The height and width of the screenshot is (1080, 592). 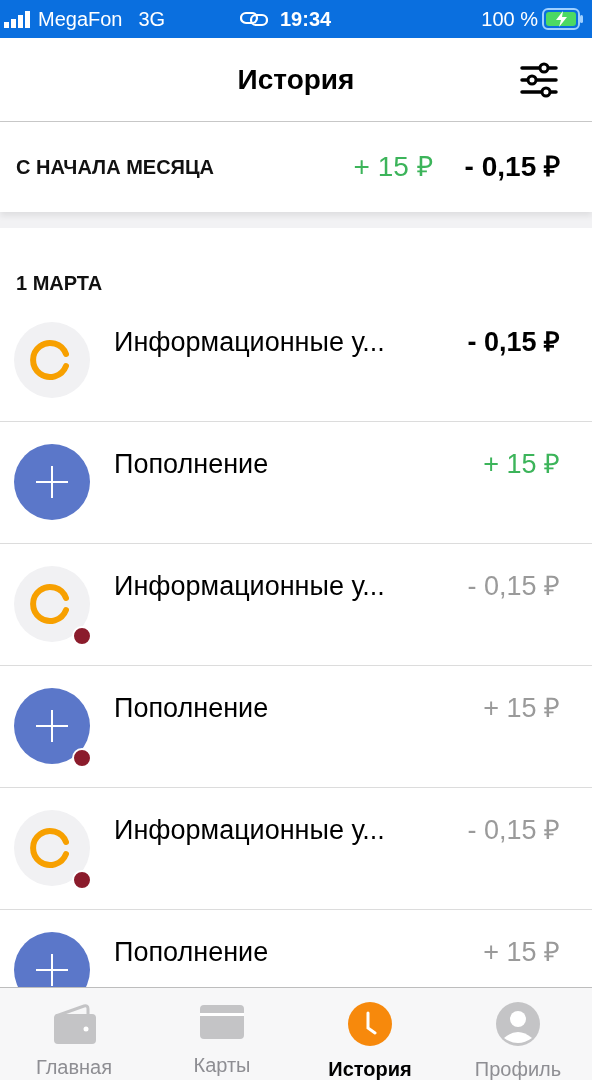 I want to click on filter-icon, so click(x=539, y=80).